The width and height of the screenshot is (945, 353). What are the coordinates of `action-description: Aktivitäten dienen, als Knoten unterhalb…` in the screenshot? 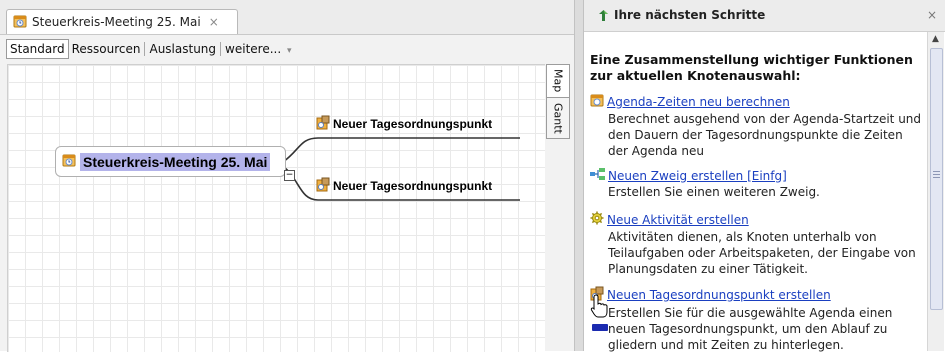 It's located at (762, 253).